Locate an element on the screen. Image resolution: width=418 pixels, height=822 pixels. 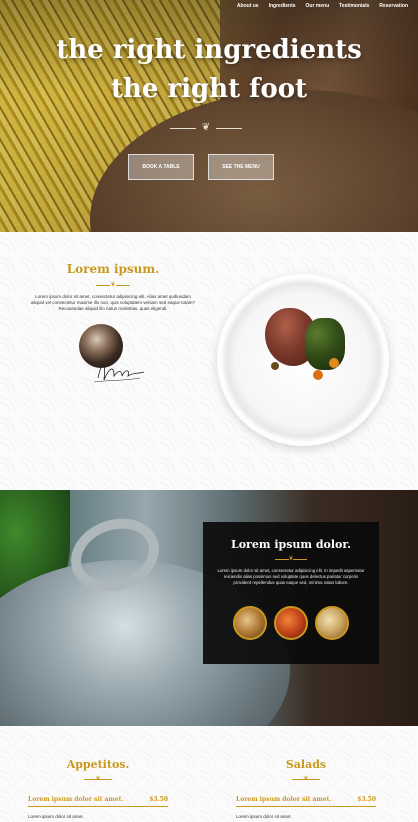
nav-about-us: About us is located at coordinates (248, 6).